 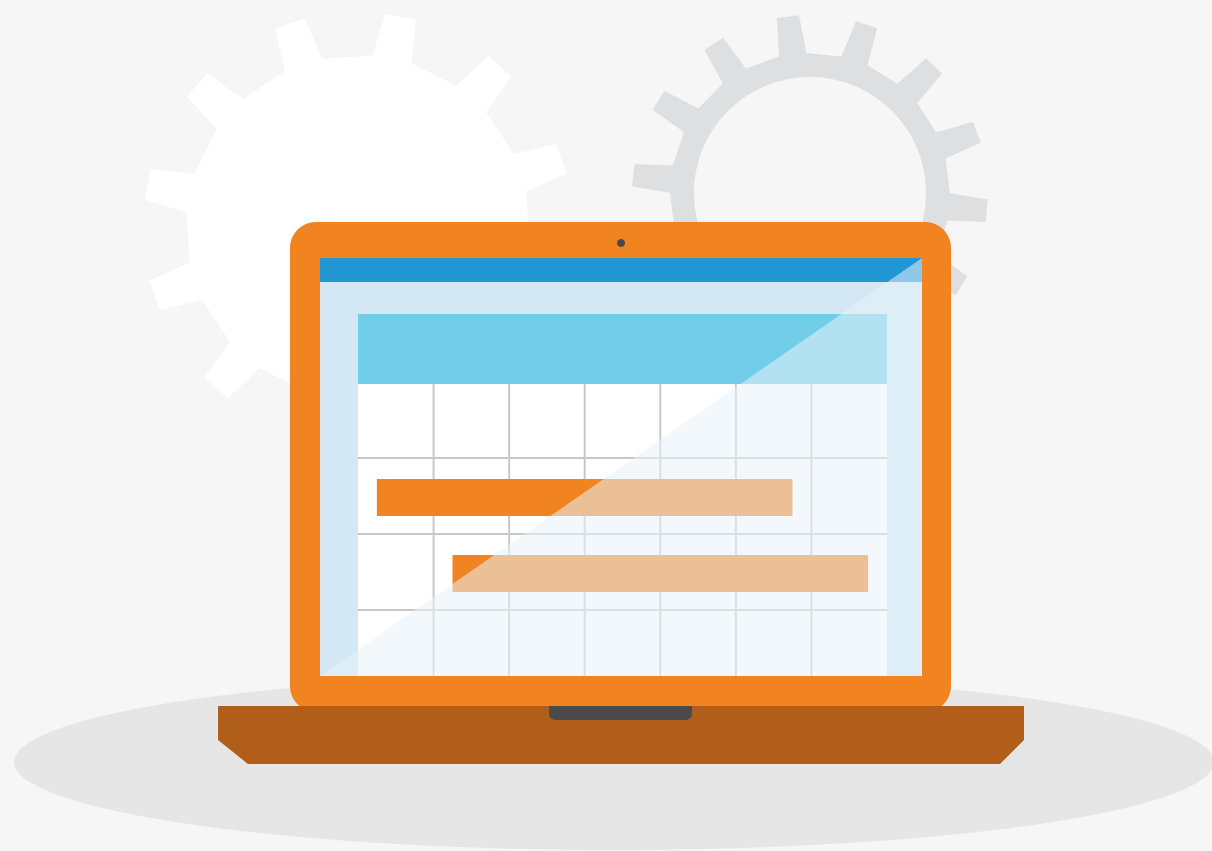 What do you see at coordinates (621, 270) in the screenshot?
I see `screen-title-bar` at bounding box center [621, 270].